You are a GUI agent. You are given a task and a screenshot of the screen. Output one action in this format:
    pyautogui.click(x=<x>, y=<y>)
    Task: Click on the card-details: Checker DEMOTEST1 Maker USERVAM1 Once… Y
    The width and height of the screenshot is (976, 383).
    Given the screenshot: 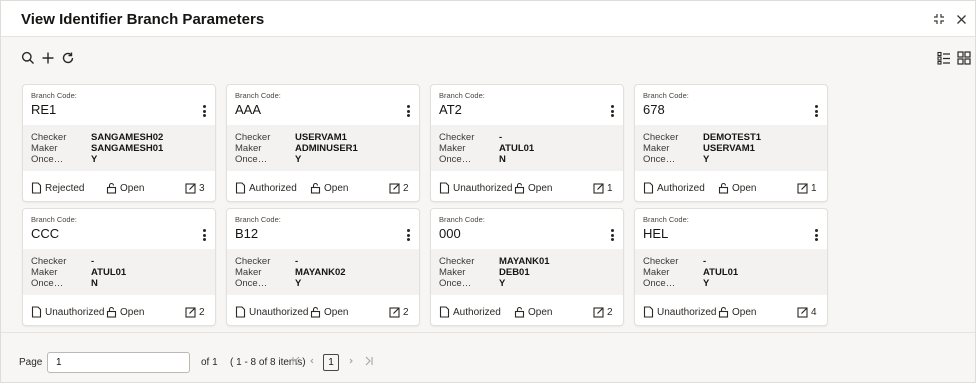 What is the action you would take?
    pyautogui.click(x=731, y=148)
    